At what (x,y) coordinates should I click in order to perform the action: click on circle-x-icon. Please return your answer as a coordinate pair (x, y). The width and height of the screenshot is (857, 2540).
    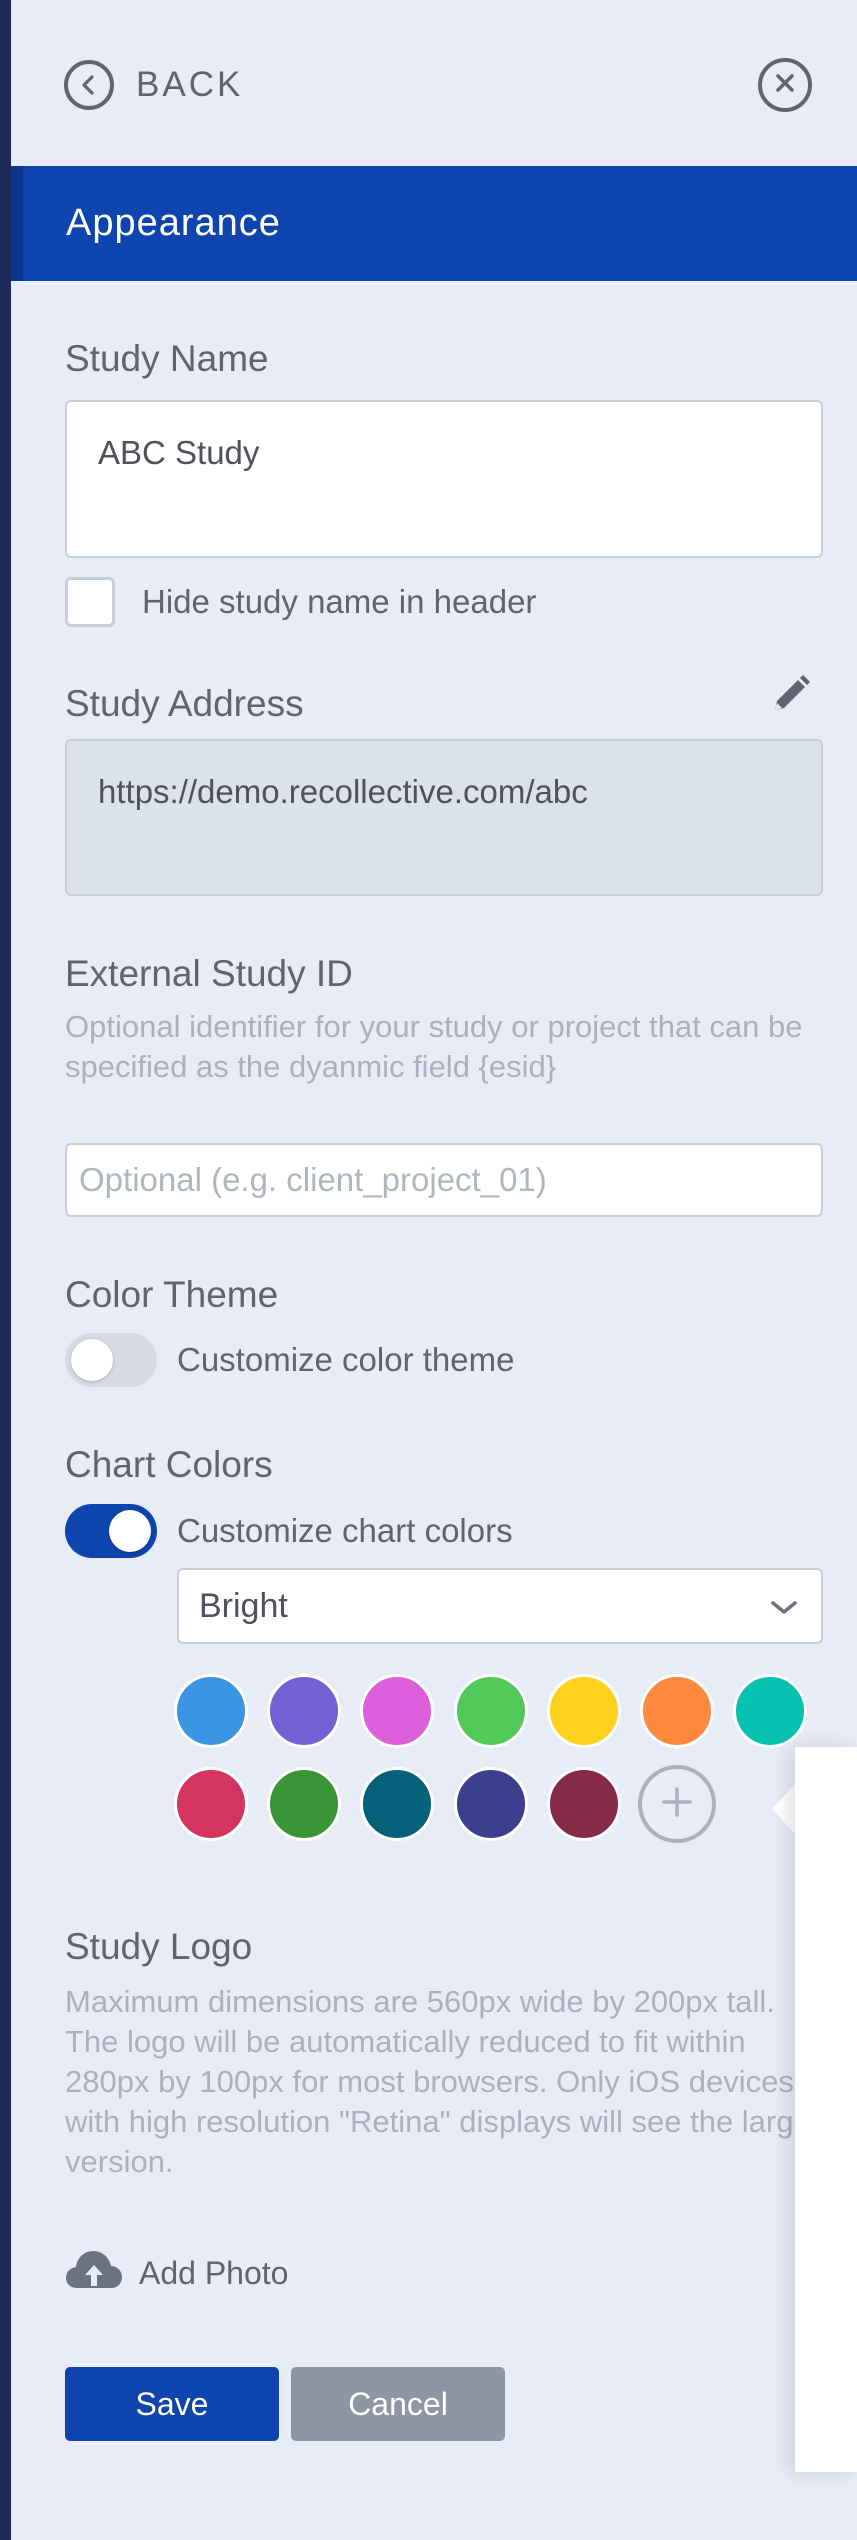
    Looking at the image, I should click on (785, 85).